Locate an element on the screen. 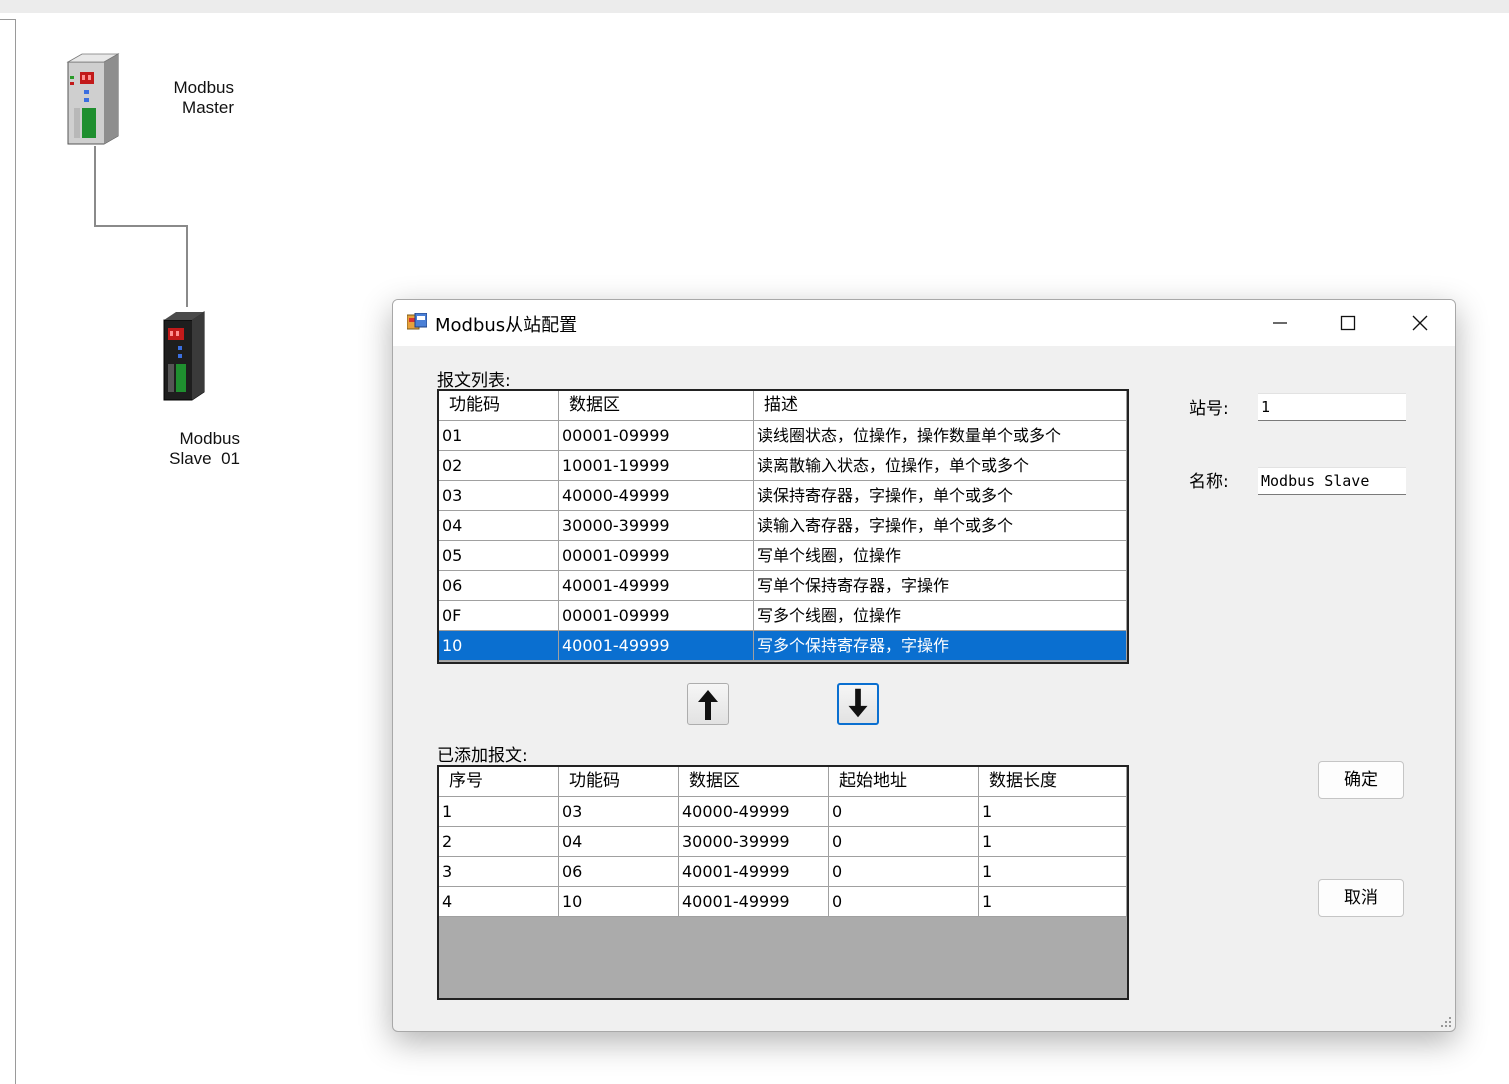 Image resolution: width=1509 pixels, height=1084 pixels. maximize-button is located at coordinates (1348, 323).